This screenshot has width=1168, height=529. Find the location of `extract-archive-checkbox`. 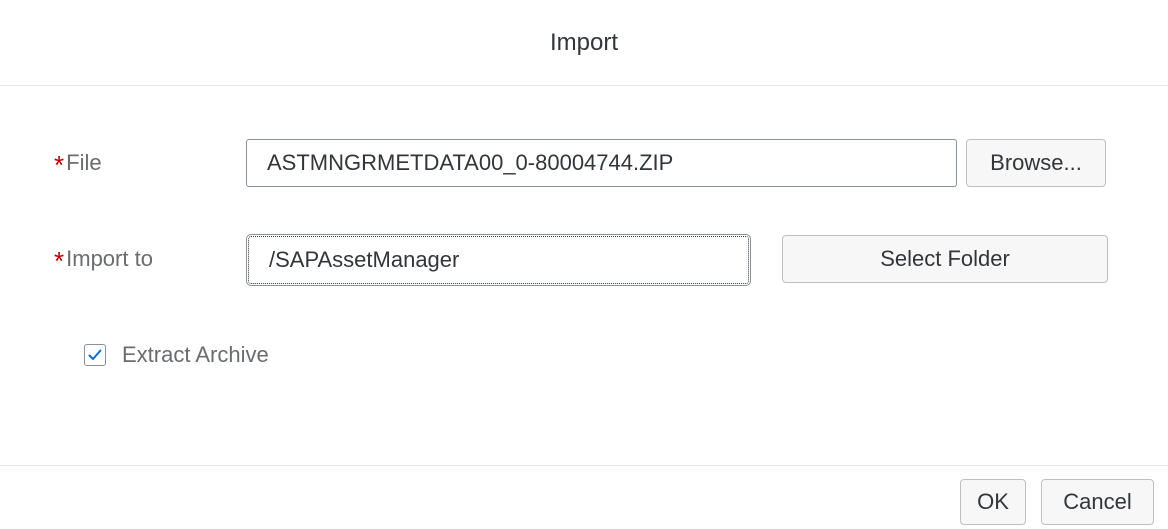

extract-archive-checkbox is located at coordinates (95, 355).